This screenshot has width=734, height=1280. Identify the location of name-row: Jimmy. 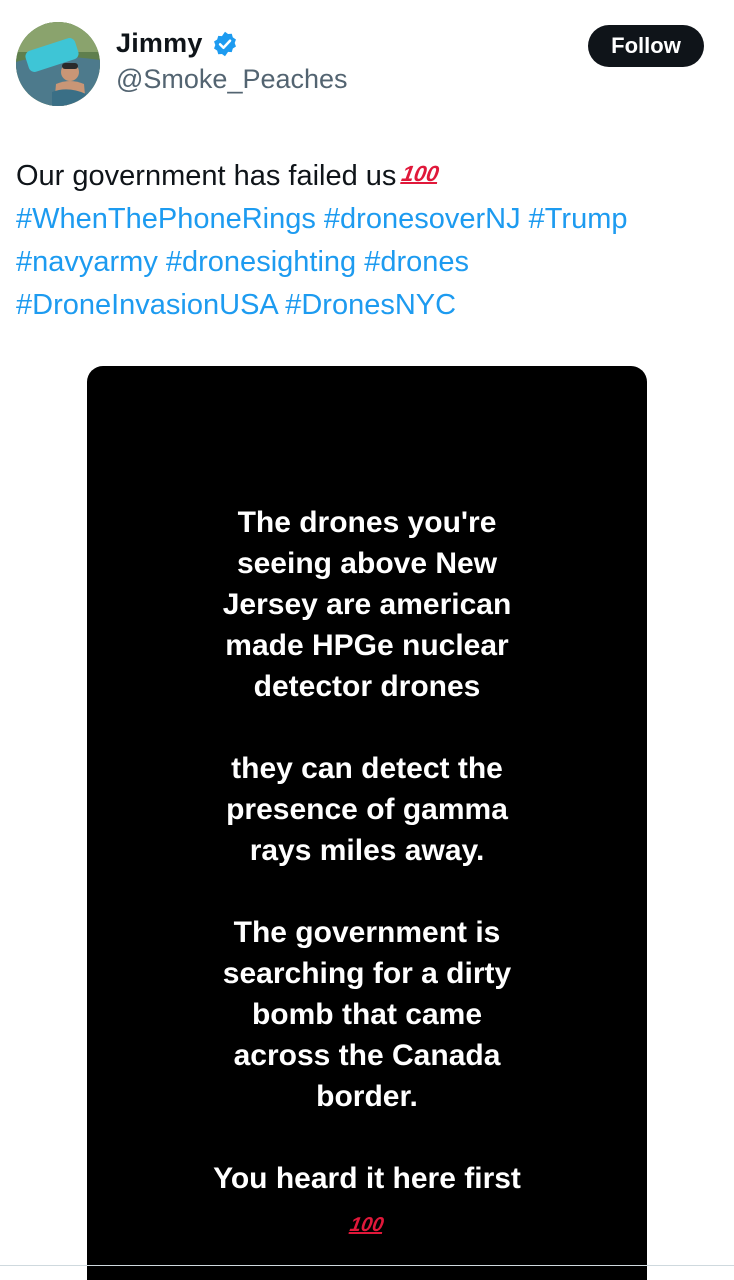
(177, 43).